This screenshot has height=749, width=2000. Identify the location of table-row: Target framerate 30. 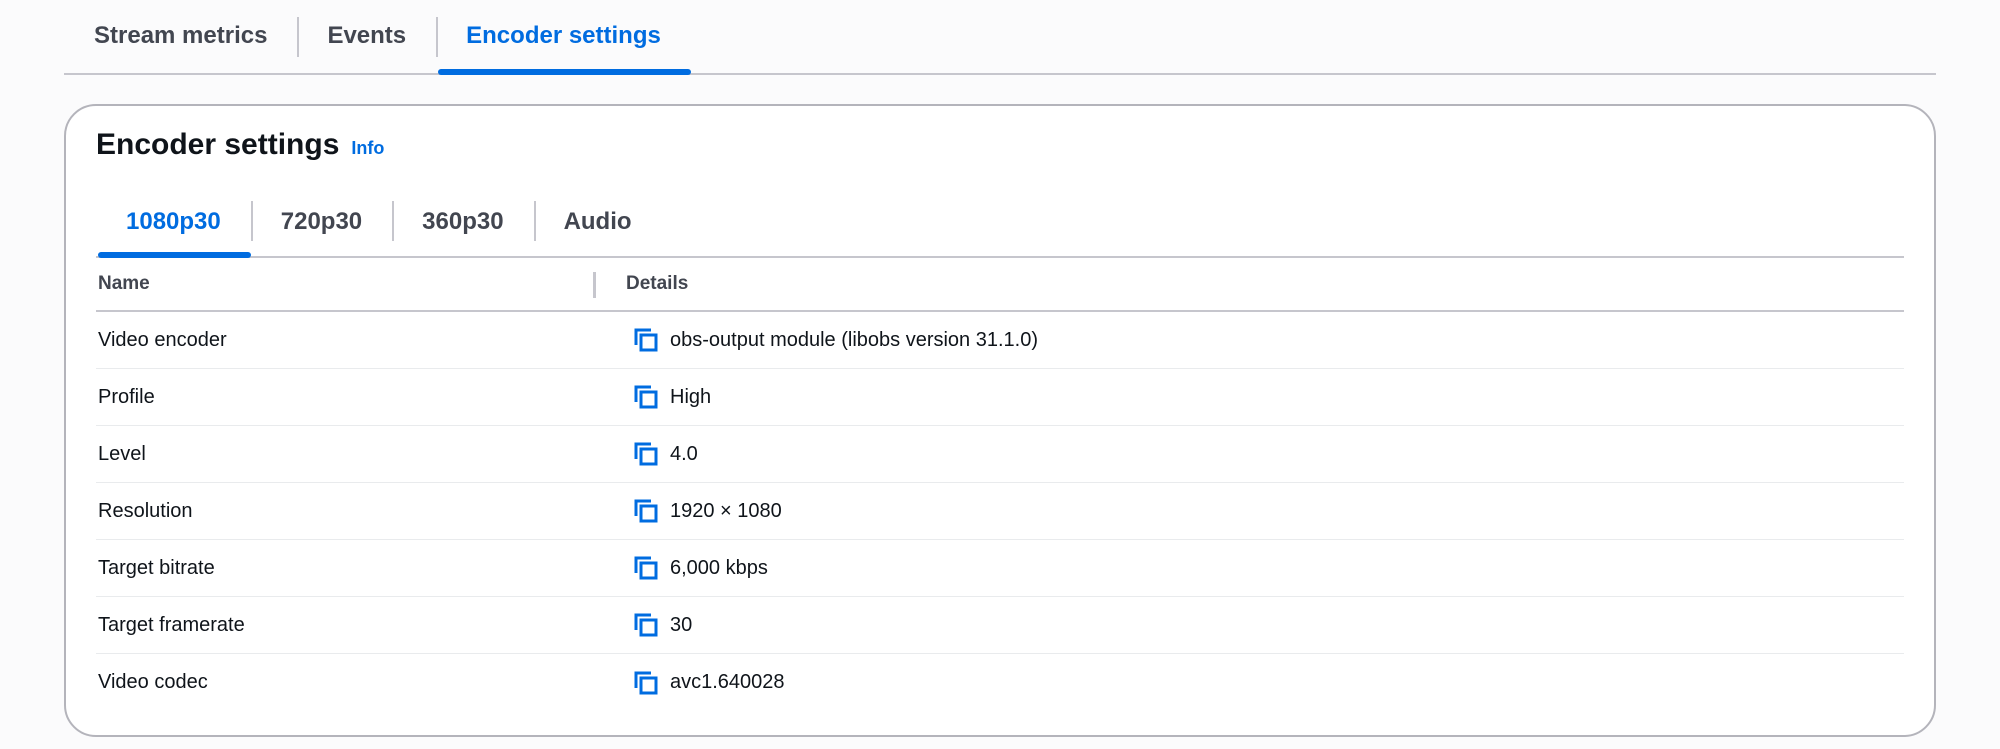
(1000, 625).